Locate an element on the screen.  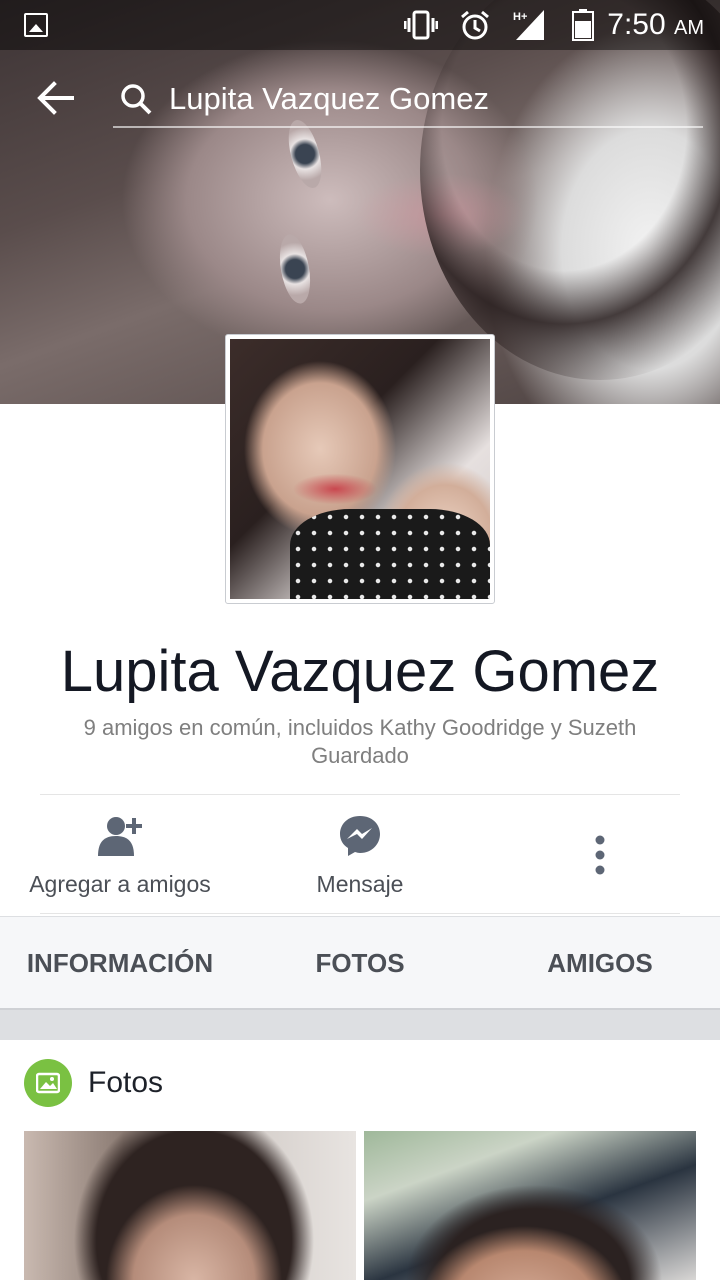
clock-ampm: AM is located at coordinates (689, 28).